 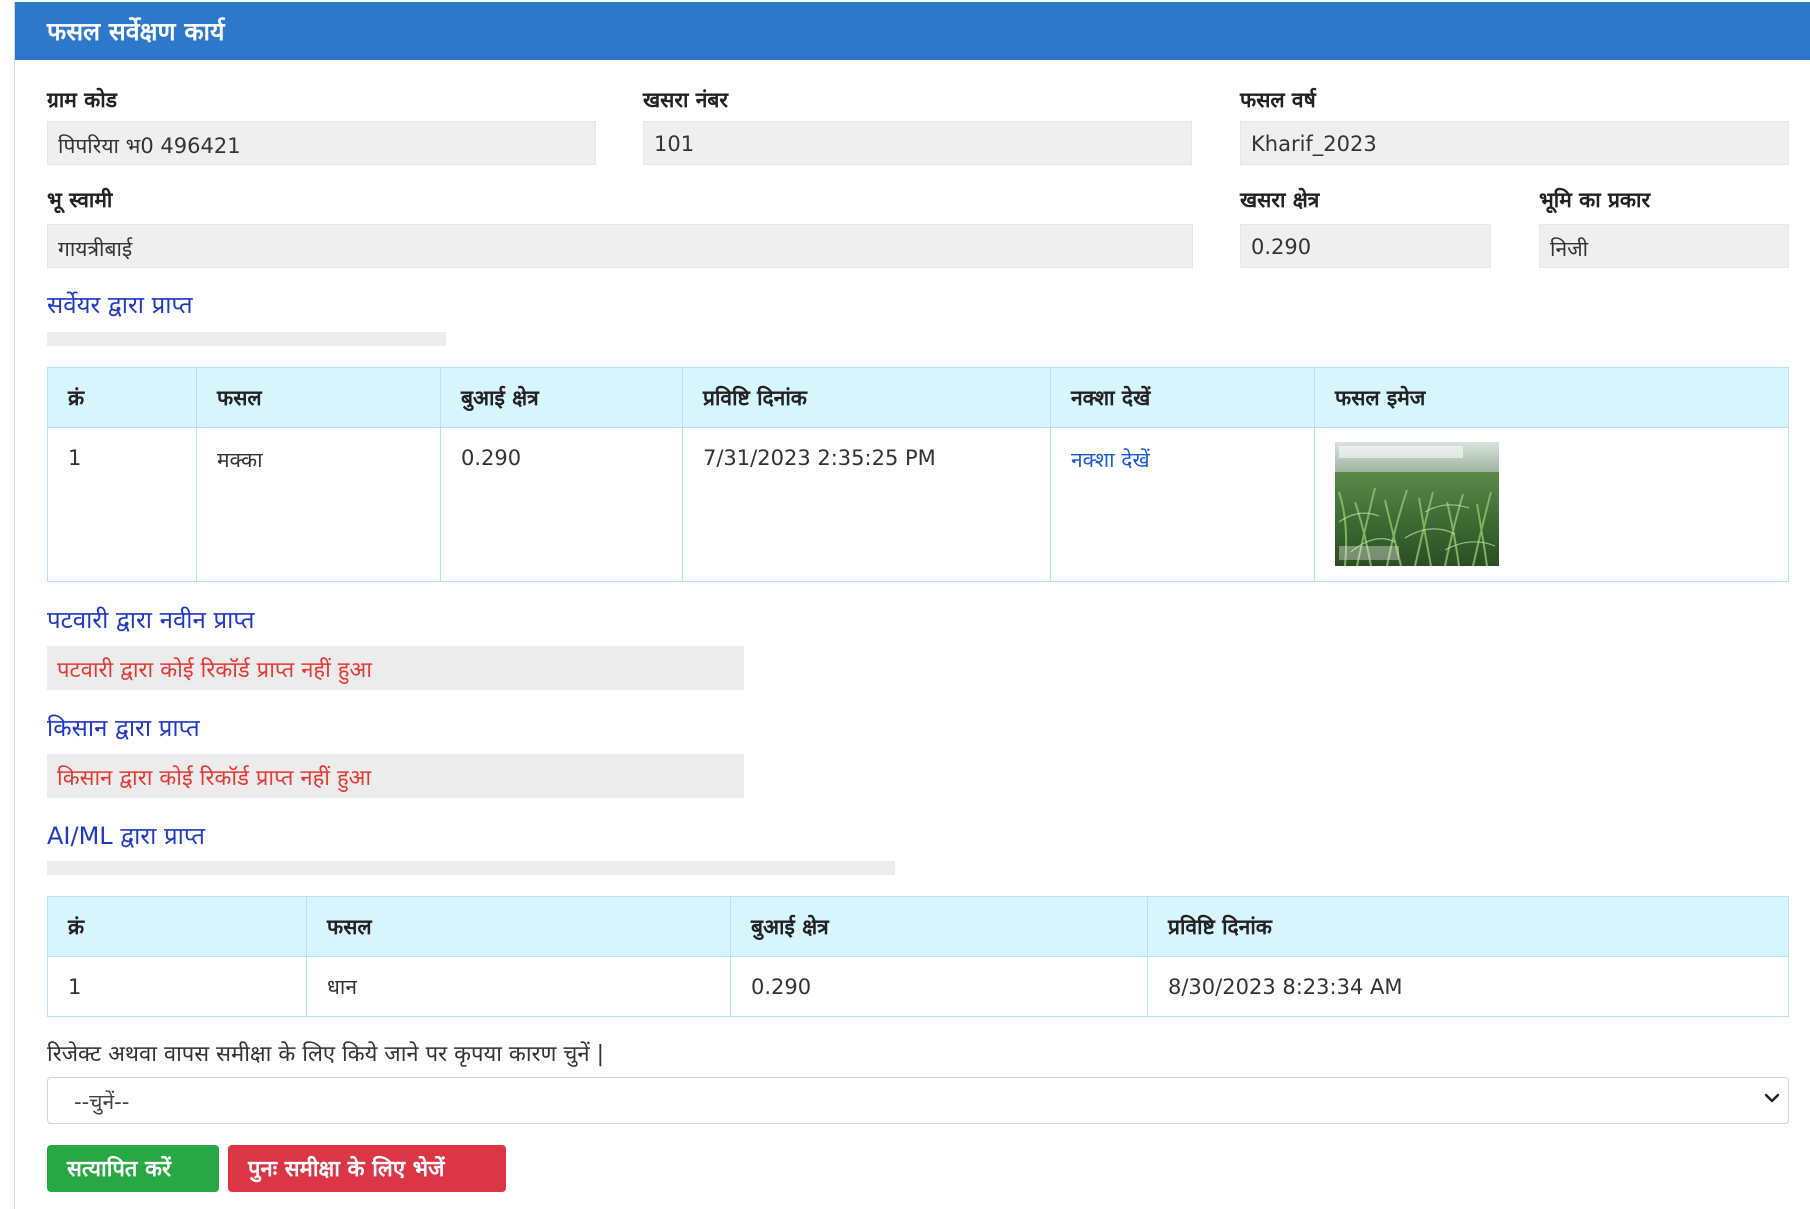 What do you see at coordinates (1278, 100) in the screenshot?
I see `crop-year-label: फसल वर्ष` at bounding box center [1278, 100].